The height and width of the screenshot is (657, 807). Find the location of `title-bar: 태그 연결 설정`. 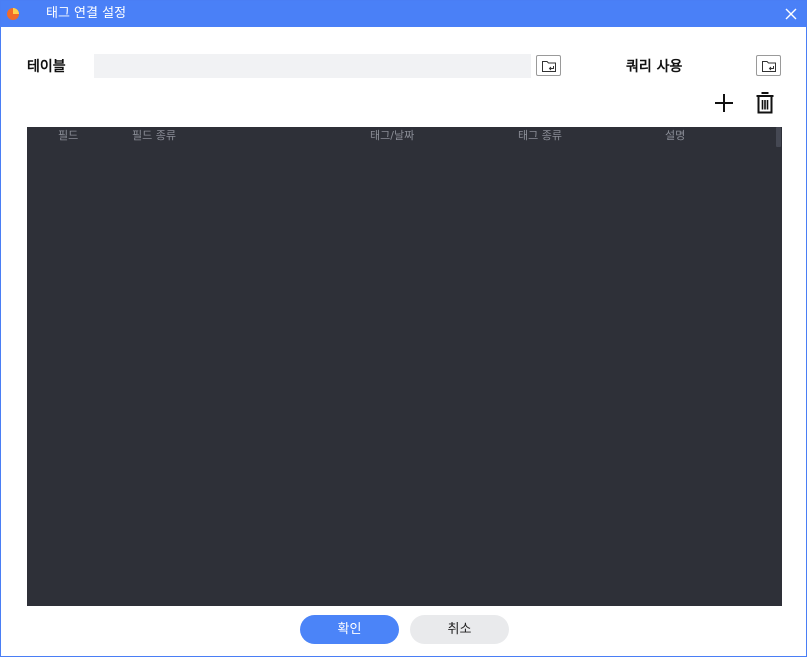

title-bar: 태그 연결 설정 is located at coordinates (403, 14).